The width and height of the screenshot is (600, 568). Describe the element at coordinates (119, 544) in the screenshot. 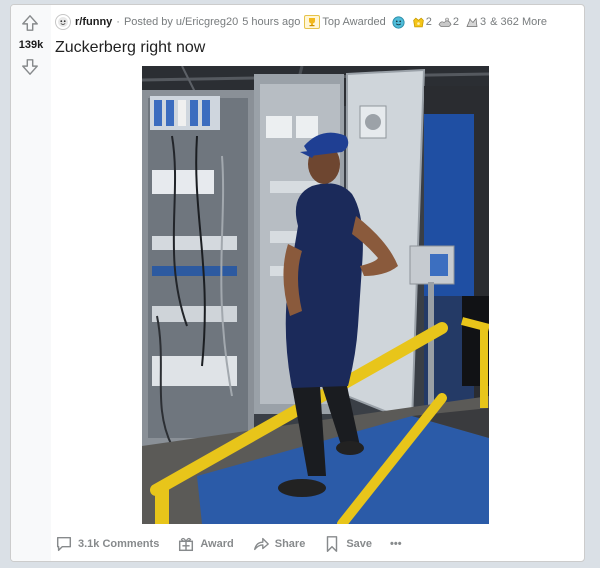

I see `comments-label: 3.1k Comments` at that location.